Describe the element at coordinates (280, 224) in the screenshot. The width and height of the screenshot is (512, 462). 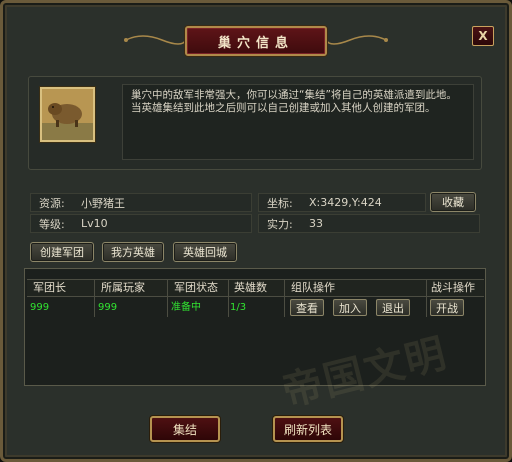
I see `power-label: 实力:` at that location.